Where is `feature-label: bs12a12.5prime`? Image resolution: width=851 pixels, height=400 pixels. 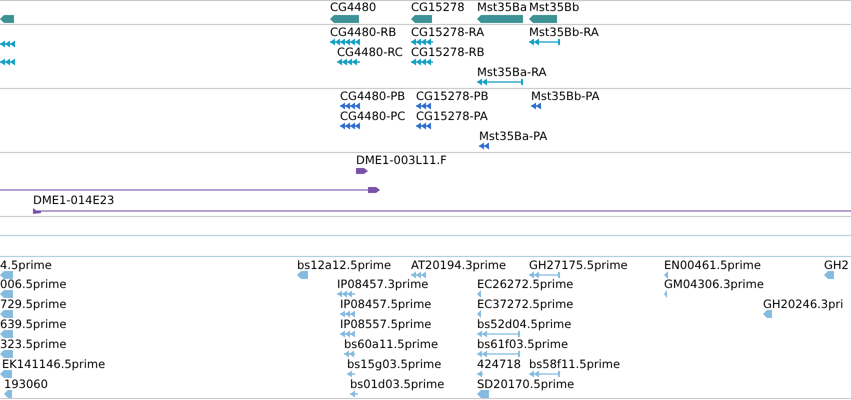 feature-label: bs12a12.5prime is located at coordinates (344, 265).